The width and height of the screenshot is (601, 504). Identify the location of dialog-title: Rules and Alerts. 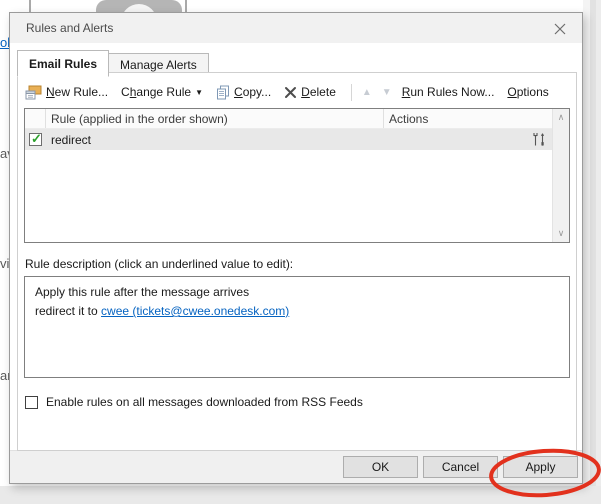
(70, 28).